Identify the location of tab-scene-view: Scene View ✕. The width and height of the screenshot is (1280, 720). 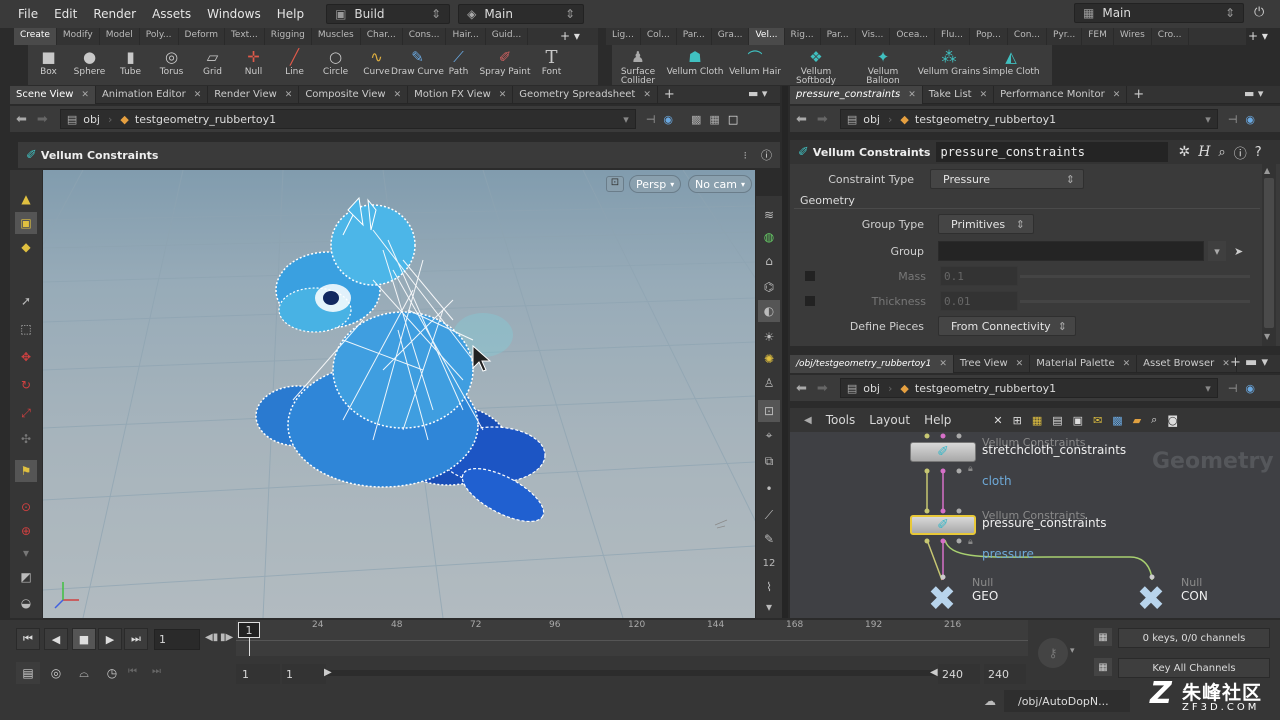
(53, 94).